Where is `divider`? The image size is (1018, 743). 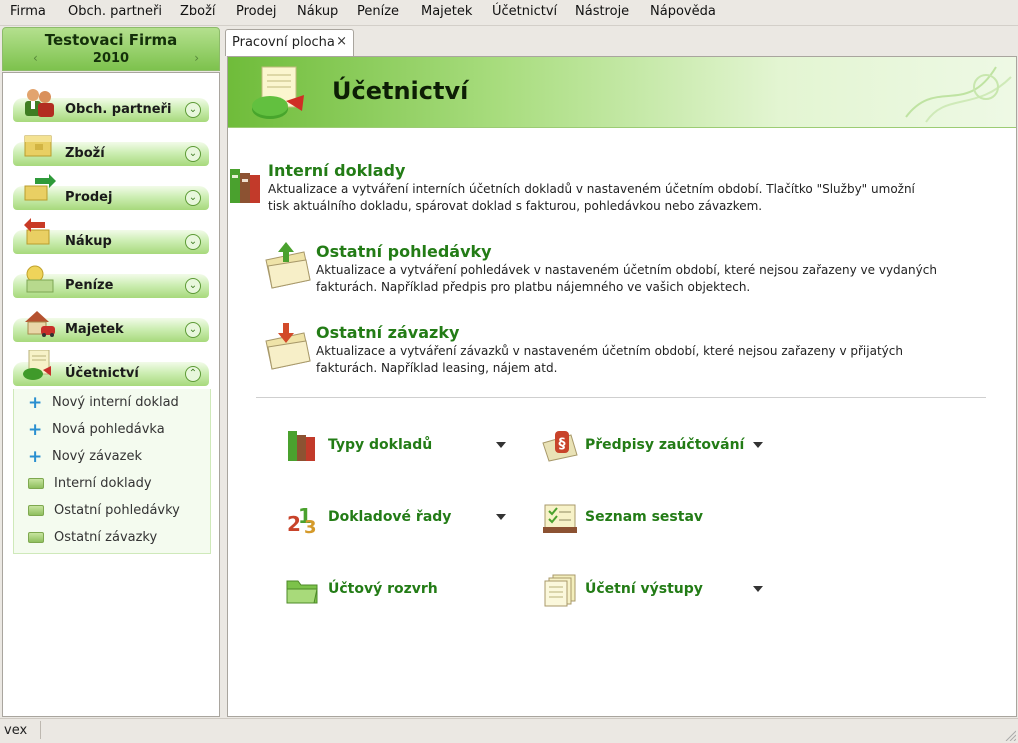 divider is located at coordinates (621, 397).